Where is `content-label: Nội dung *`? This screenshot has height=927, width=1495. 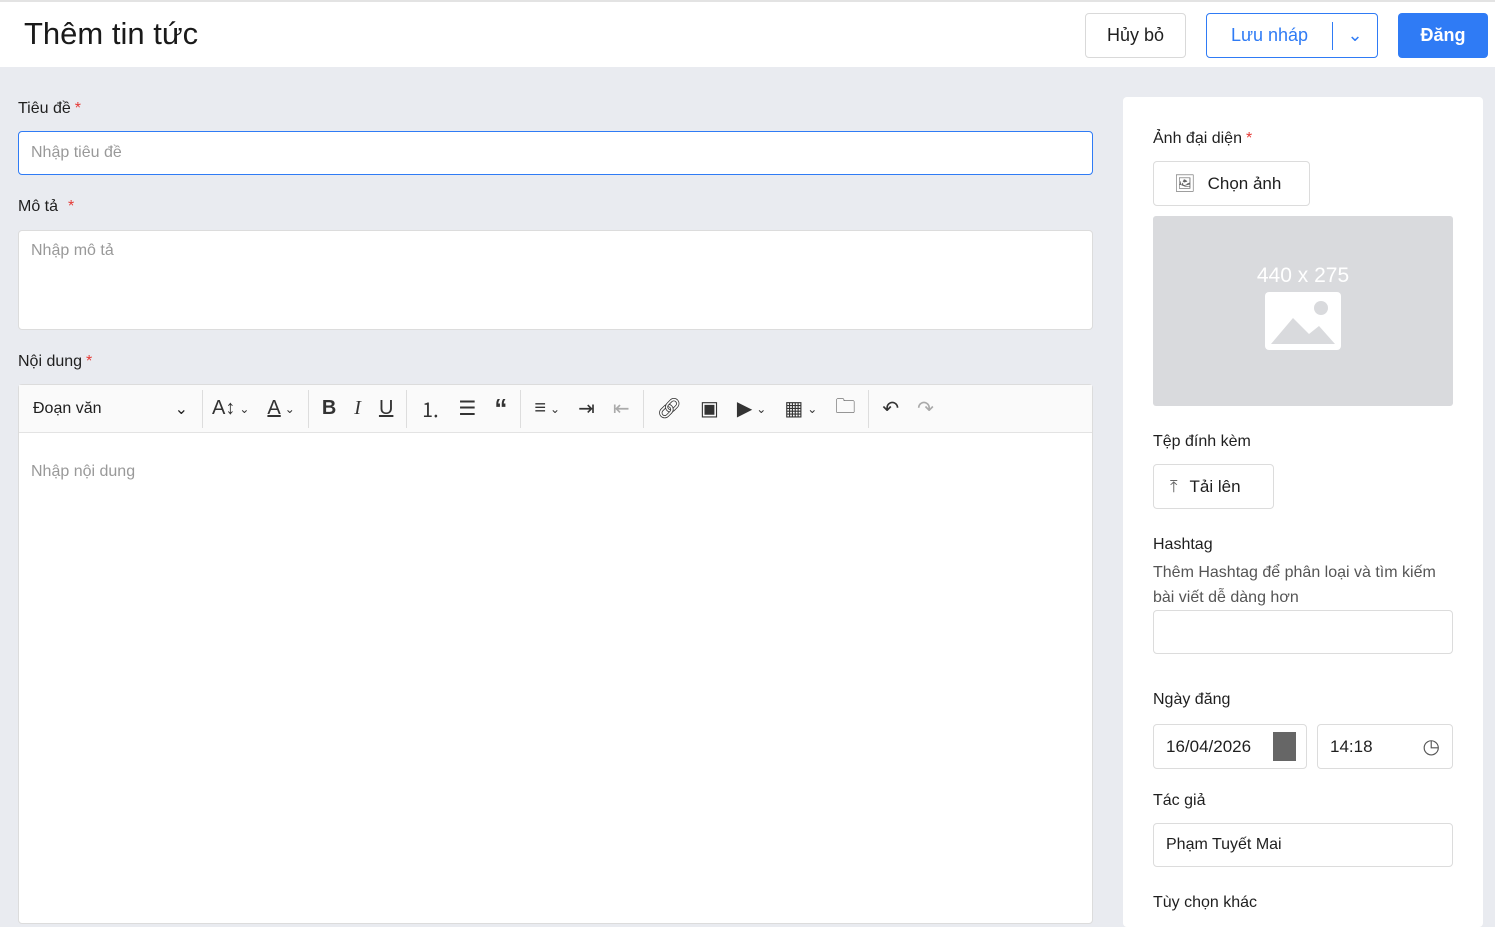 content-label: Nội dung * is located at coordinates (55, 362).